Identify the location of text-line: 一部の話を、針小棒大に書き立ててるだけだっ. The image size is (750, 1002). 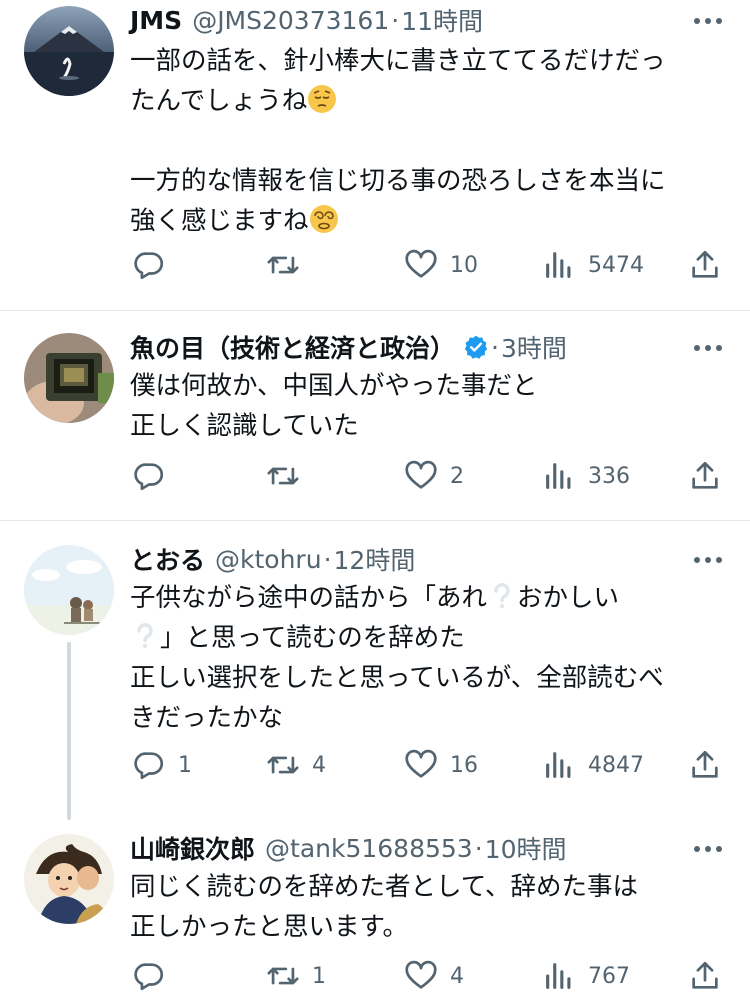
(398, 61).